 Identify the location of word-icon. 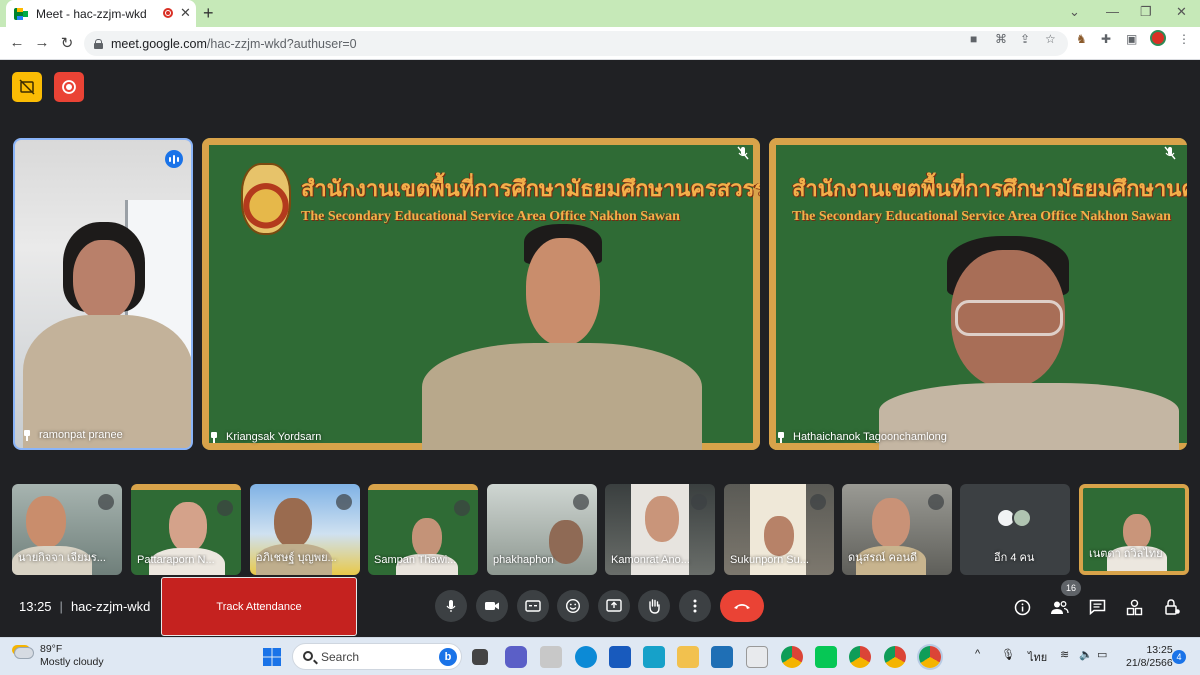
(620, 657).